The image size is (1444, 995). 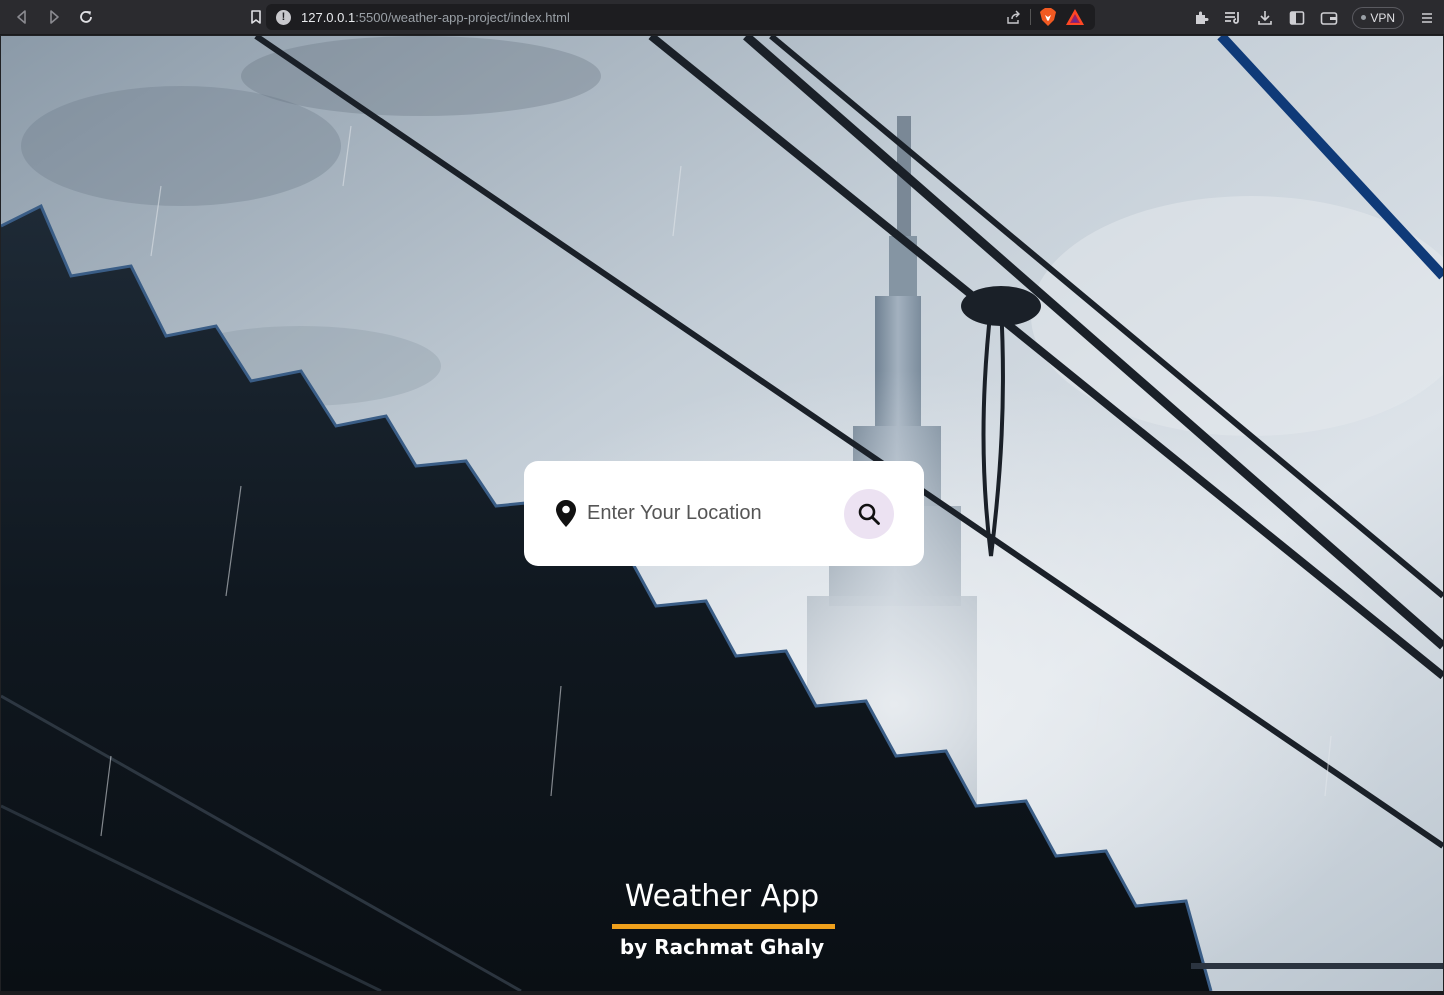 What do you see at coordinates (283, 17) in the screenshot?
I see `site-info-icon: !` at bounding box center [283, 17].